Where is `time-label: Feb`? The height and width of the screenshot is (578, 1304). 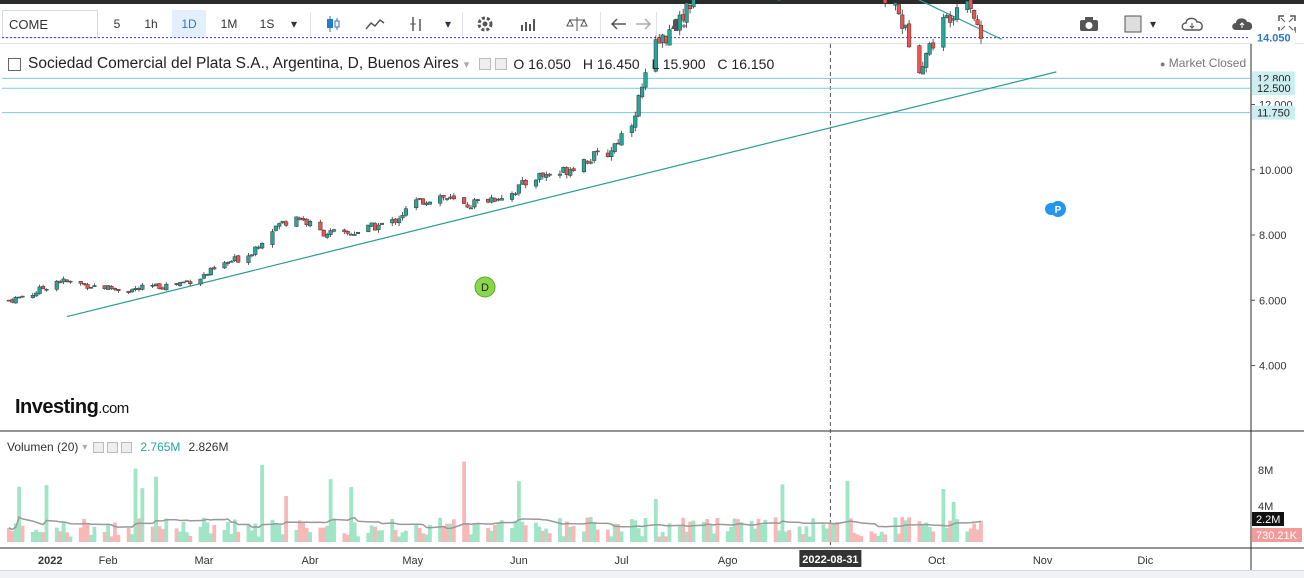 time-label: Feb is located at coordinates (108, 561).